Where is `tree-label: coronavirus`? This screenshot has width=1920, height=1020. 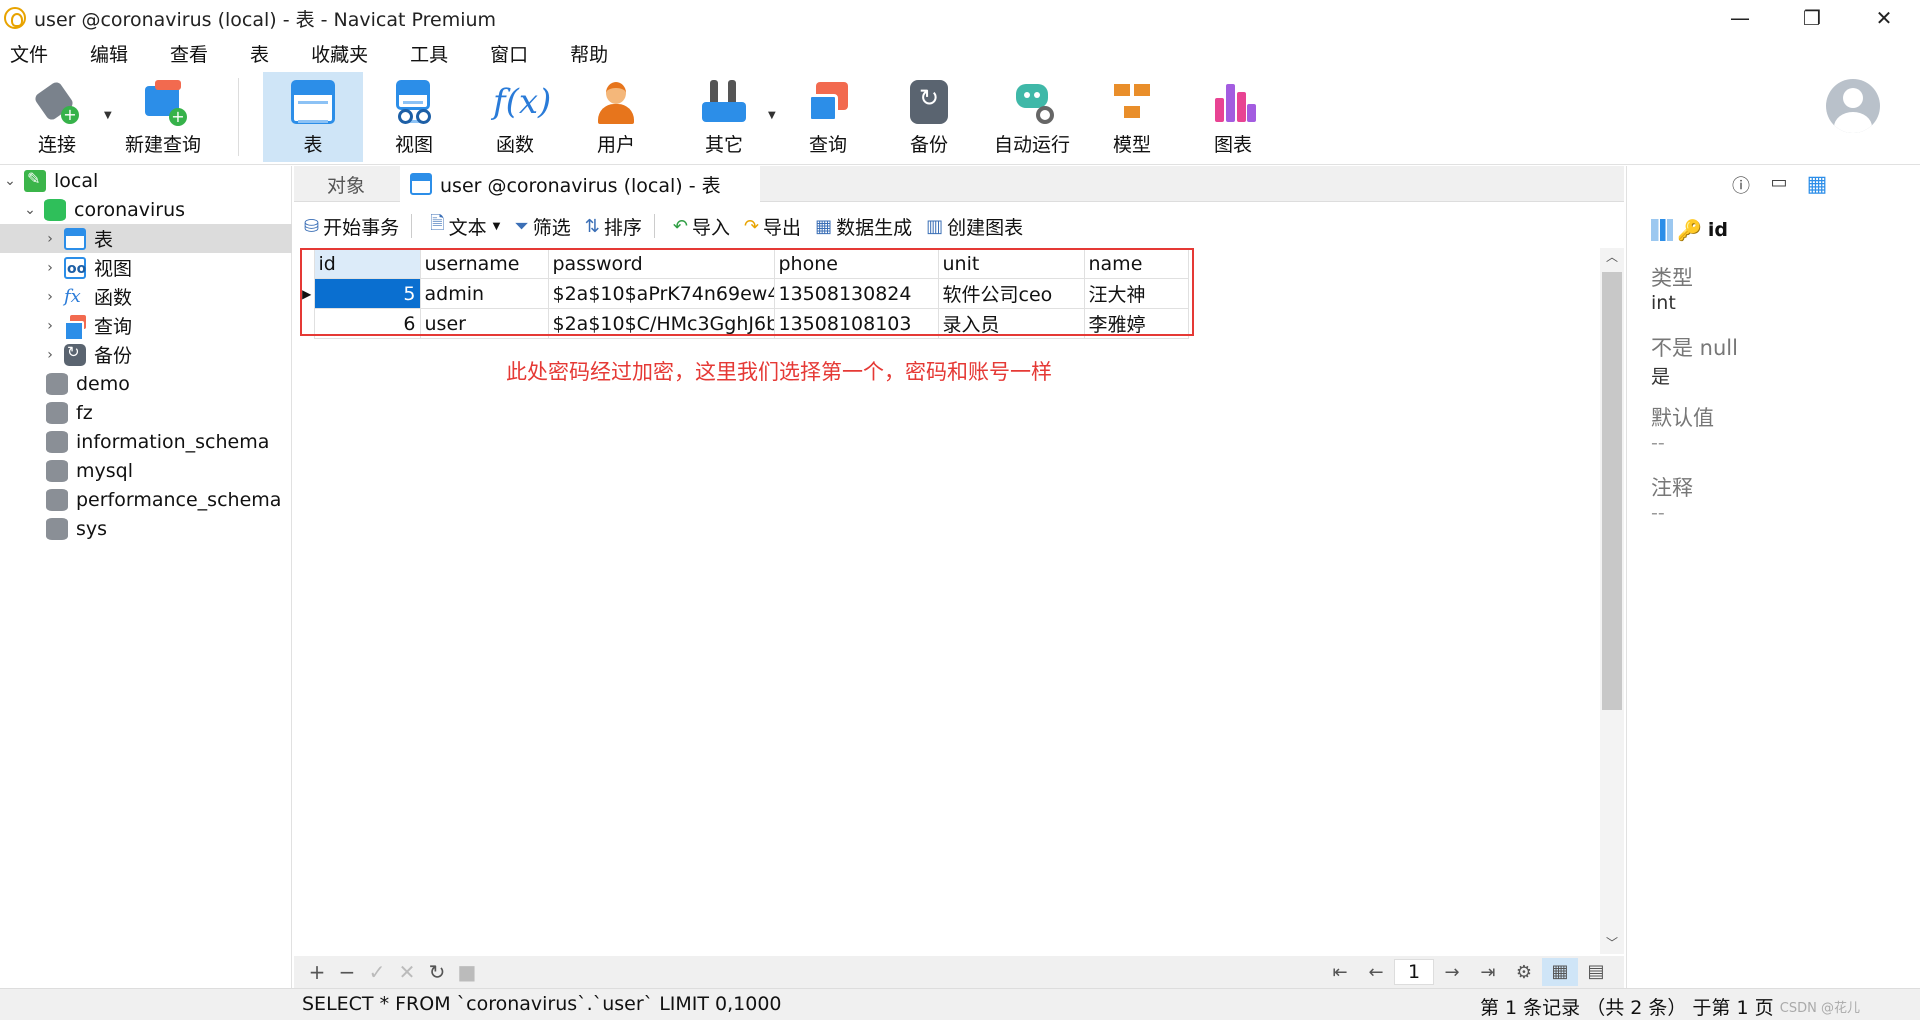
tree-label: coronavirus is located at coordinates (130, 209).